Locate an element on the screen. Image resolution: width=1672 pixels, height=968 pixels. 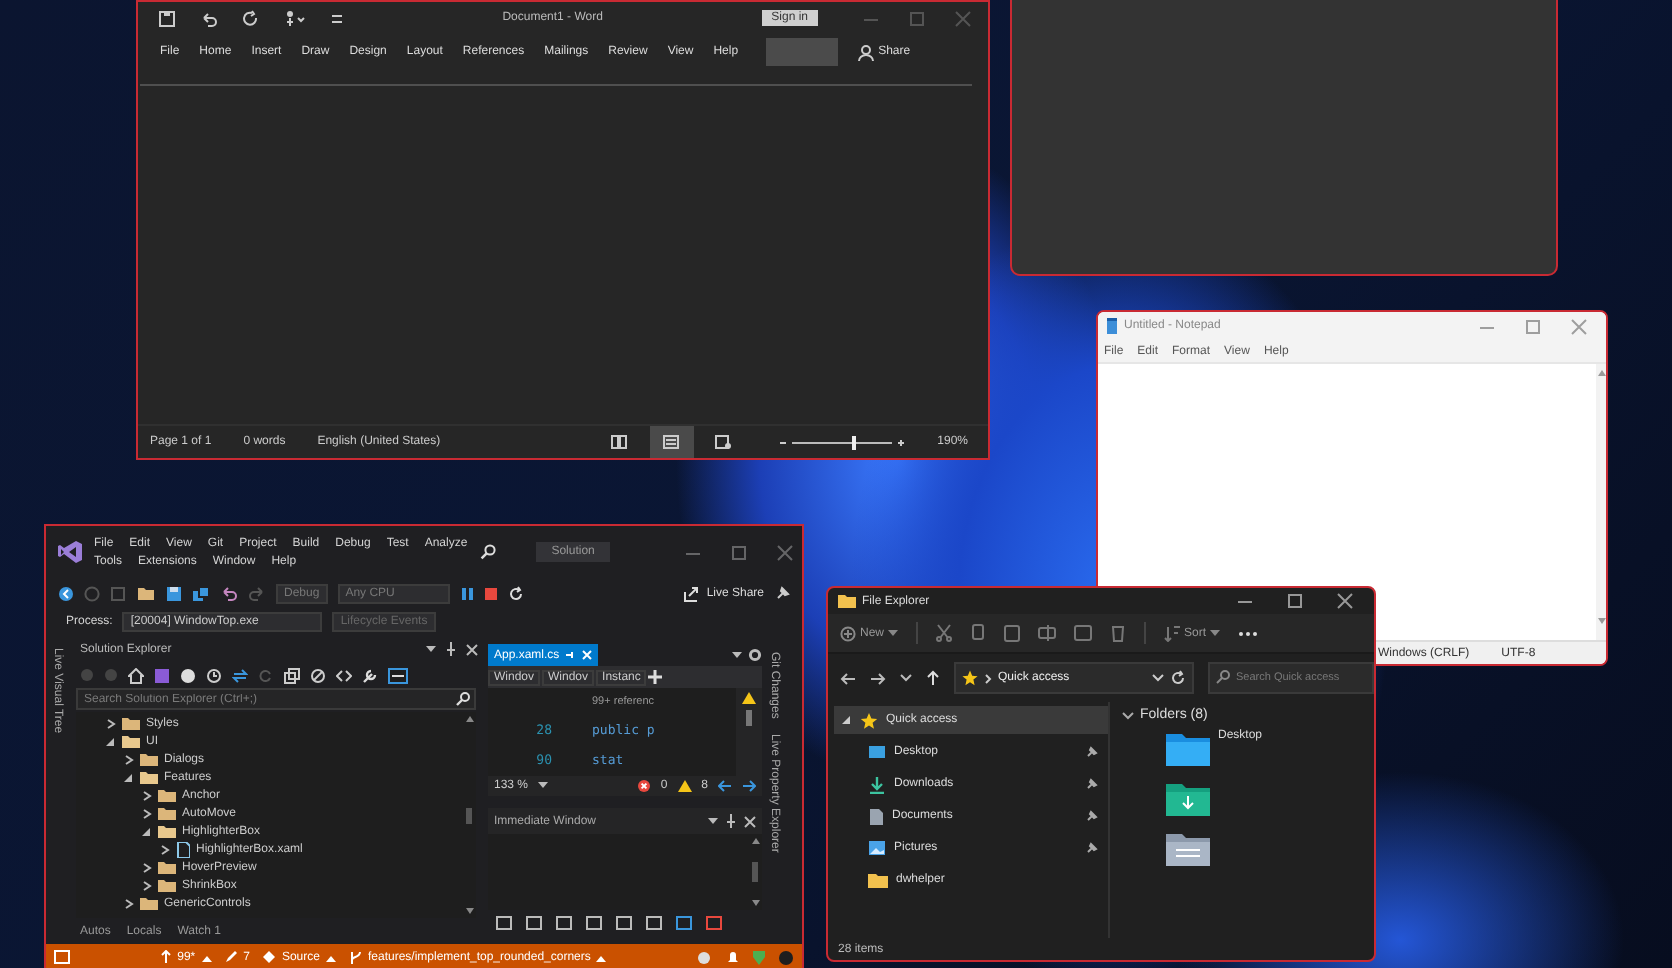
plus-circle-icon is located at coordinates (848, 633).